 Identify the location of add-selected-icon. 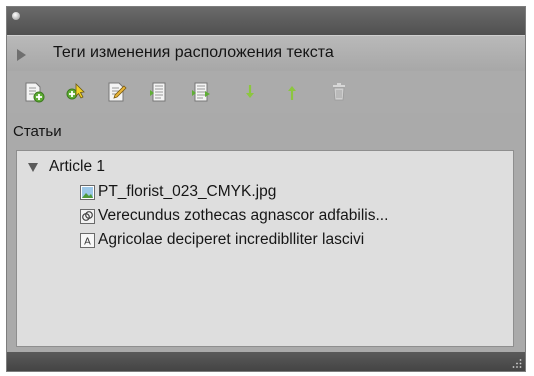
(75, 91).